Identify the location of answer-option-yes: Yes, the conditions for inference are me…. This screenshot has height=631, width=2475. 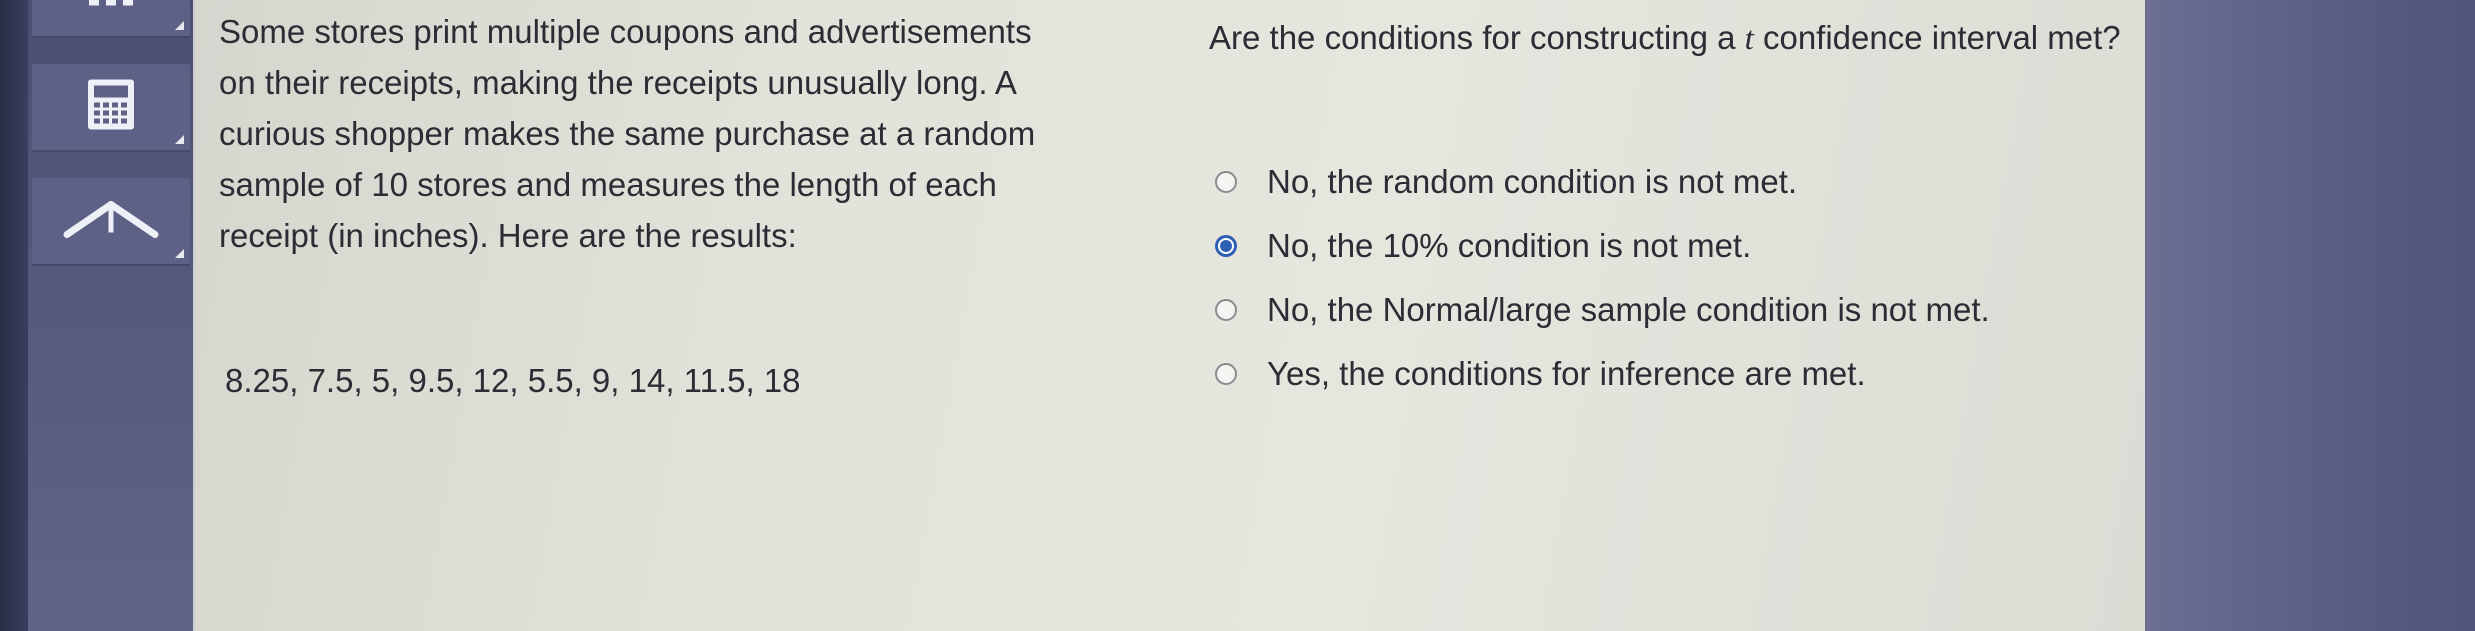
(1665, 374).